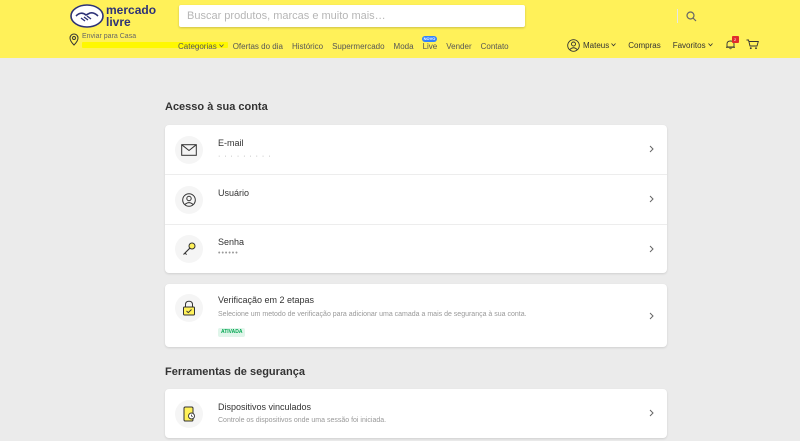 The height and width of the screenshot is (441, 800). I want to click on user-nav: Mateus Compras Favoritos 2, so click(663, 44).